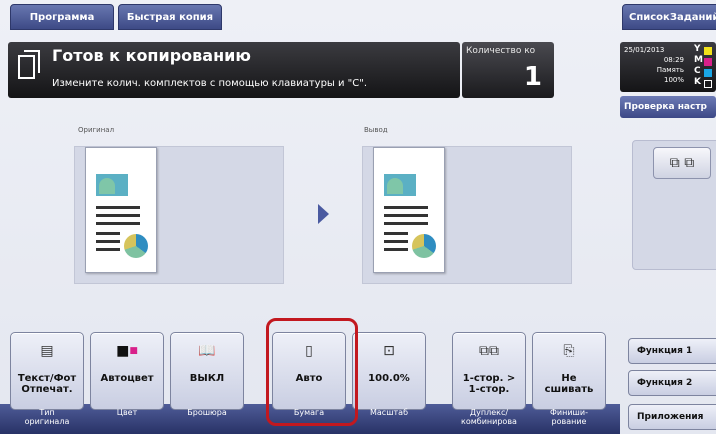  What do you see at coordinates (569, 371) in the screenshot?
I see `finishing-button: ⎘ Не сшивать` at bounding box center [569, 371].